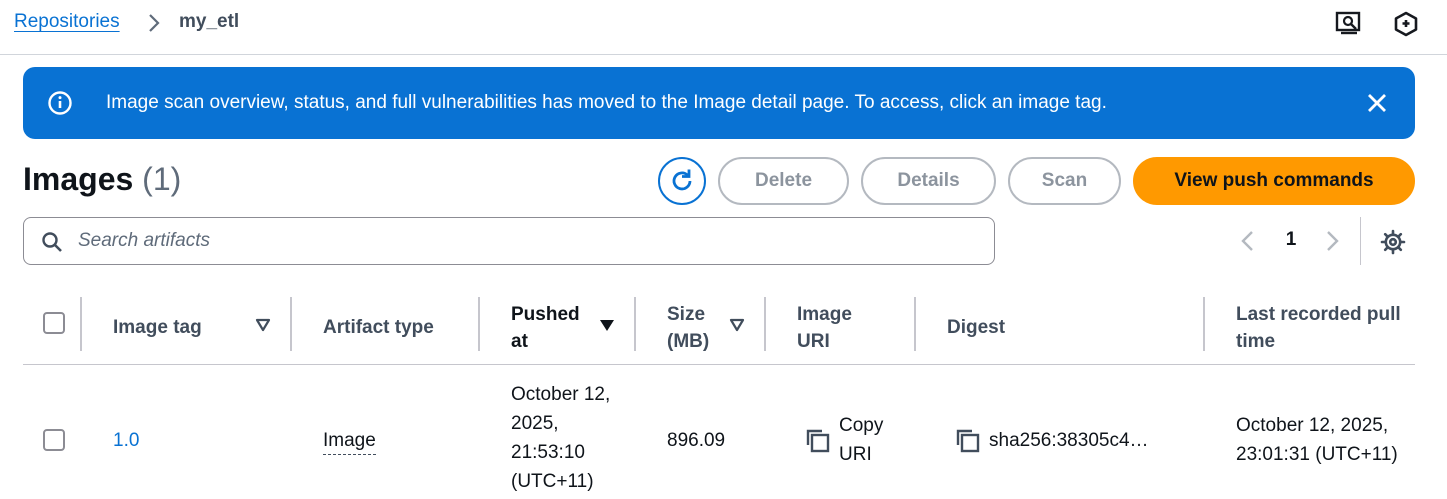 The width and height of the screenshot is (1447, 499). Describe the element at coordinates (607, 325) in the screenshot. I see `sort-down-filled-icon` at that location.